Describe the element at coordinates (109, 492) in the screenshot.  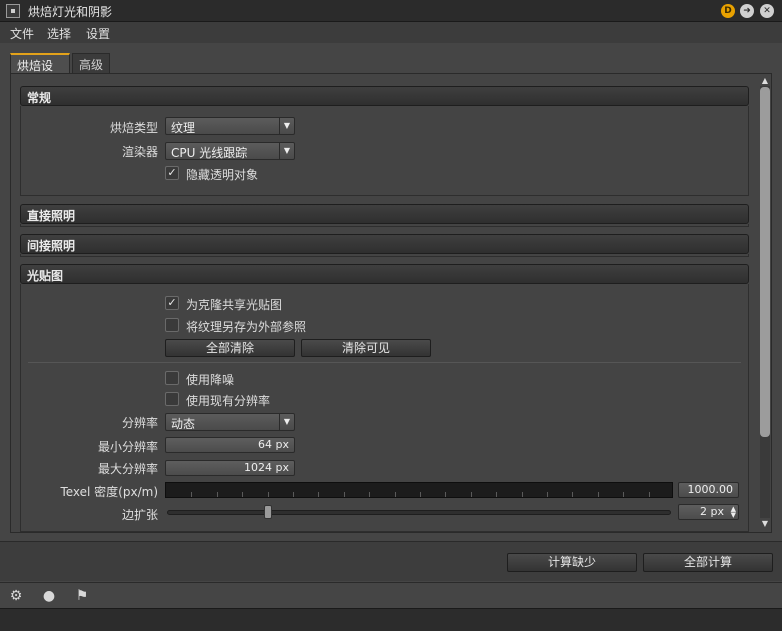
I see `texel-density-label: Texel 密度(px/m)` at that location.